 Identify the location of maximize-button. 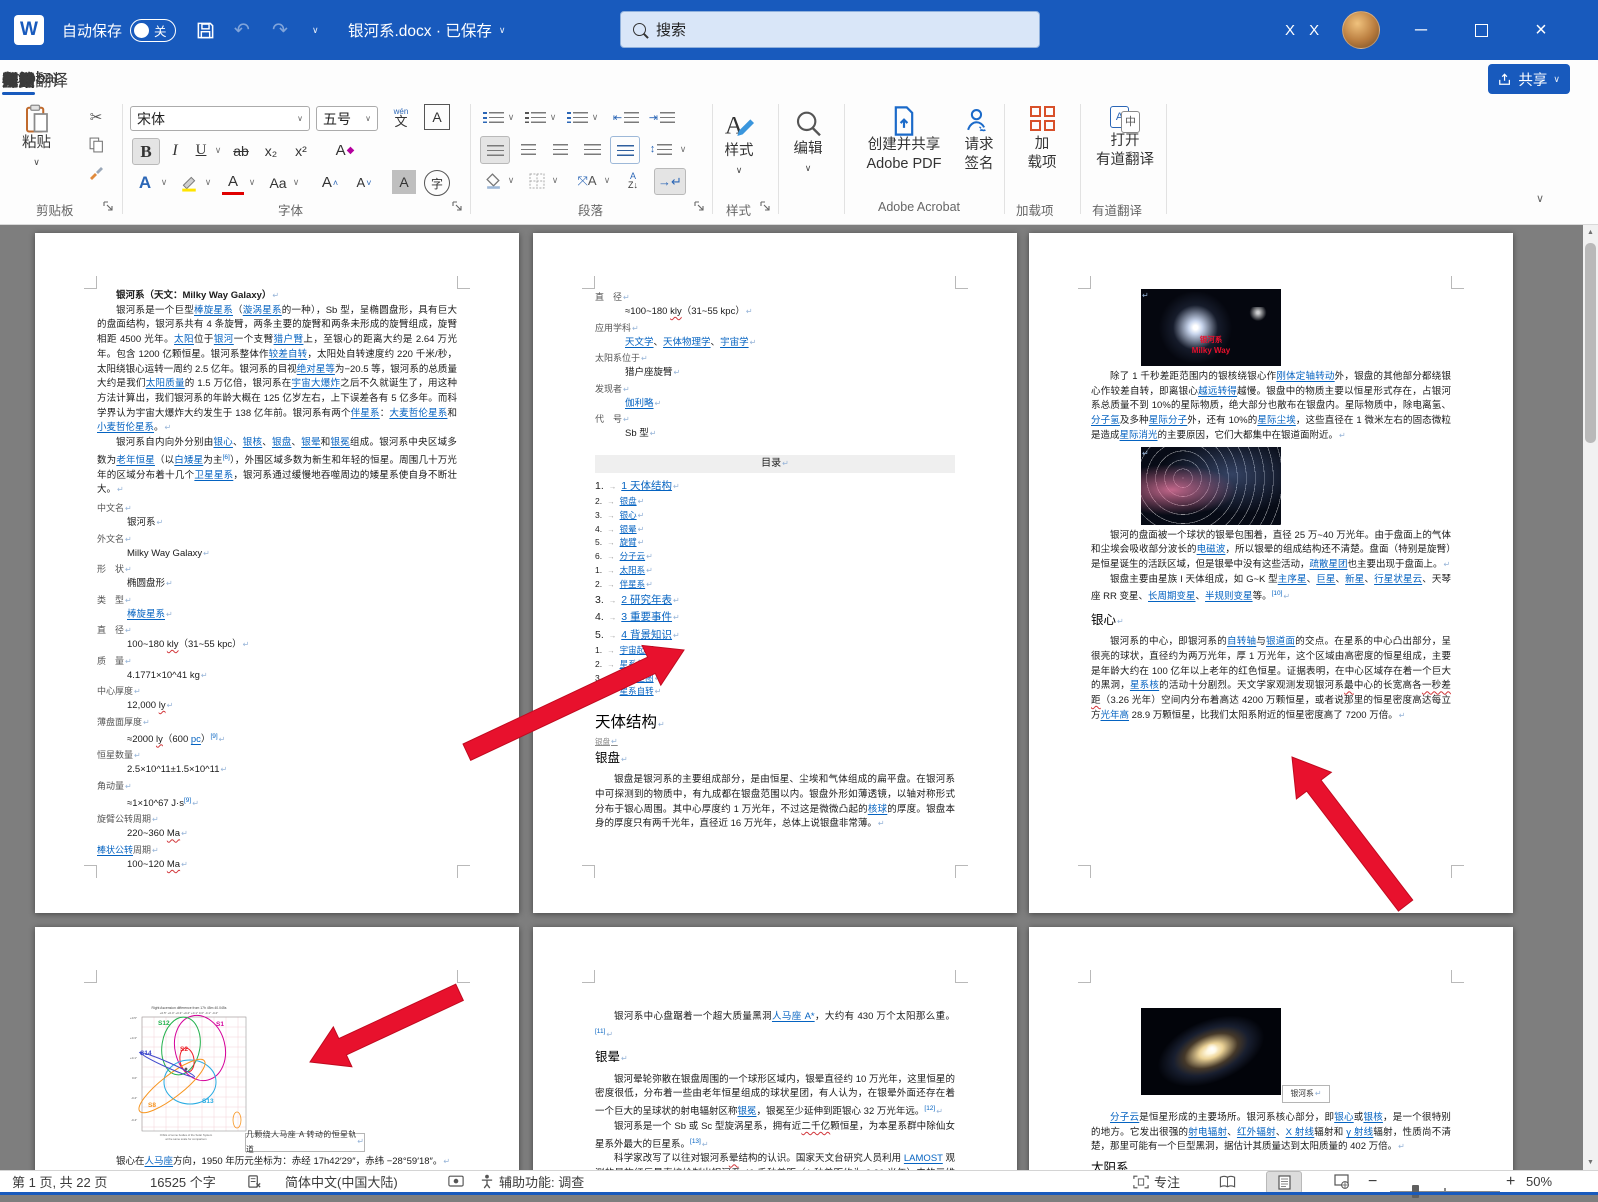
(1481, 30).